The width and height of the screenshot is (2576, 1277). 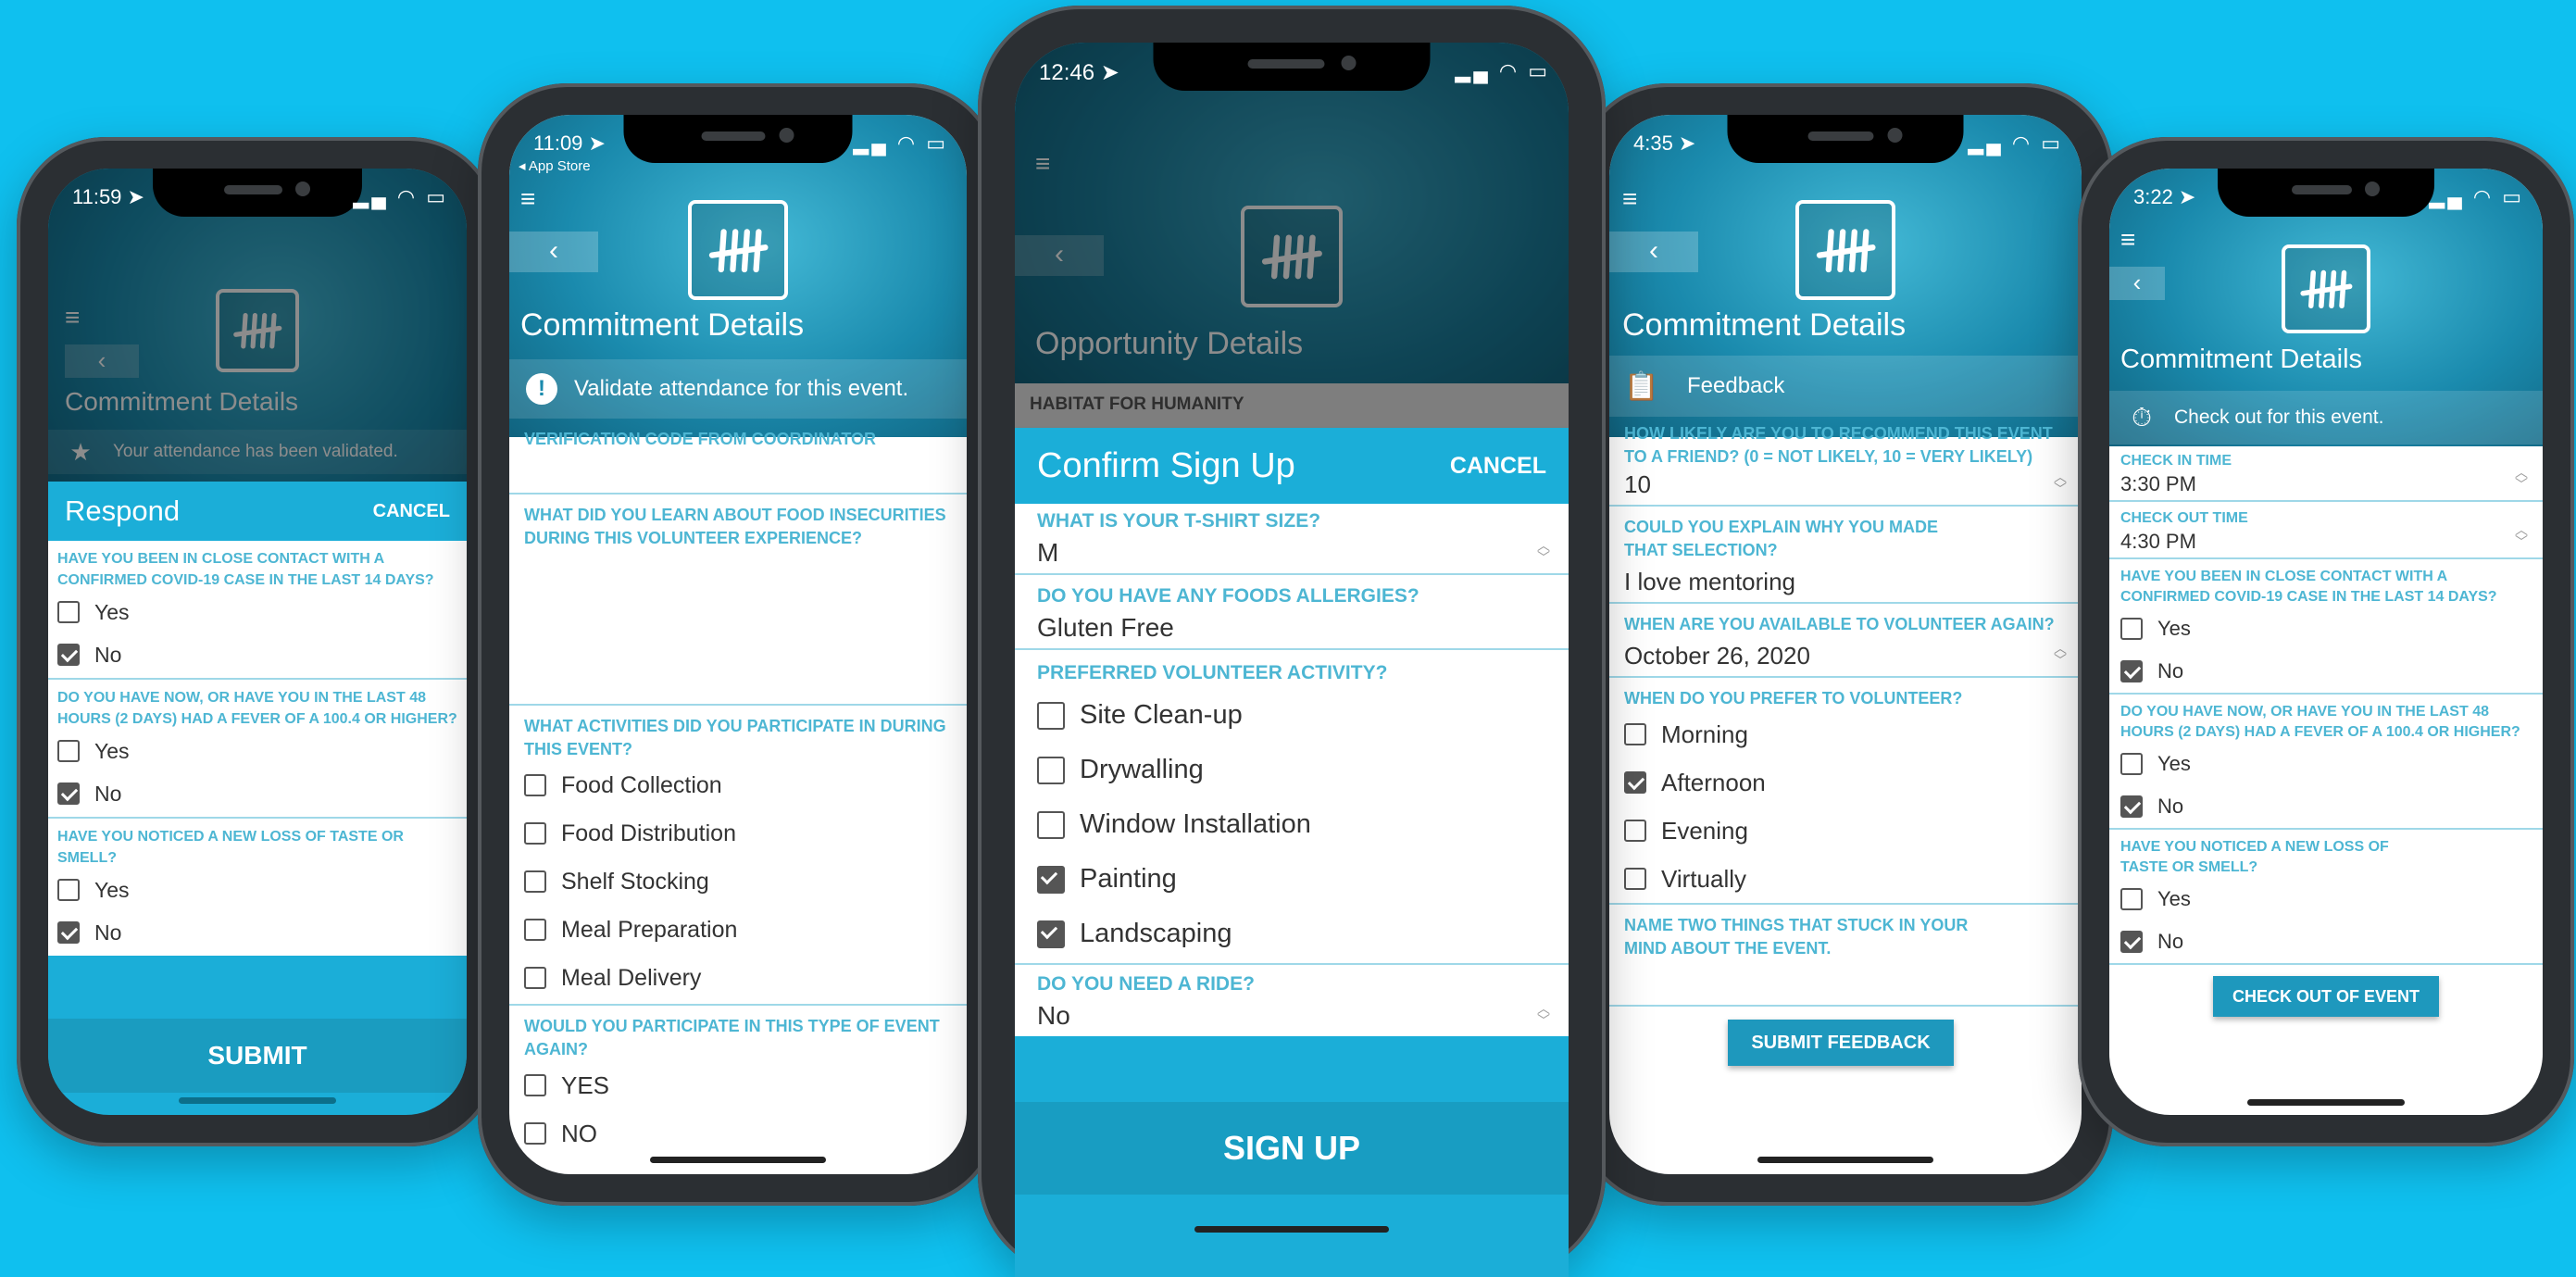 I want to click on tshirt-size-field: WHAT IS YOUR T-SHIRT SIZE? M ︿ ﹀, so click(x=1292, y=539).